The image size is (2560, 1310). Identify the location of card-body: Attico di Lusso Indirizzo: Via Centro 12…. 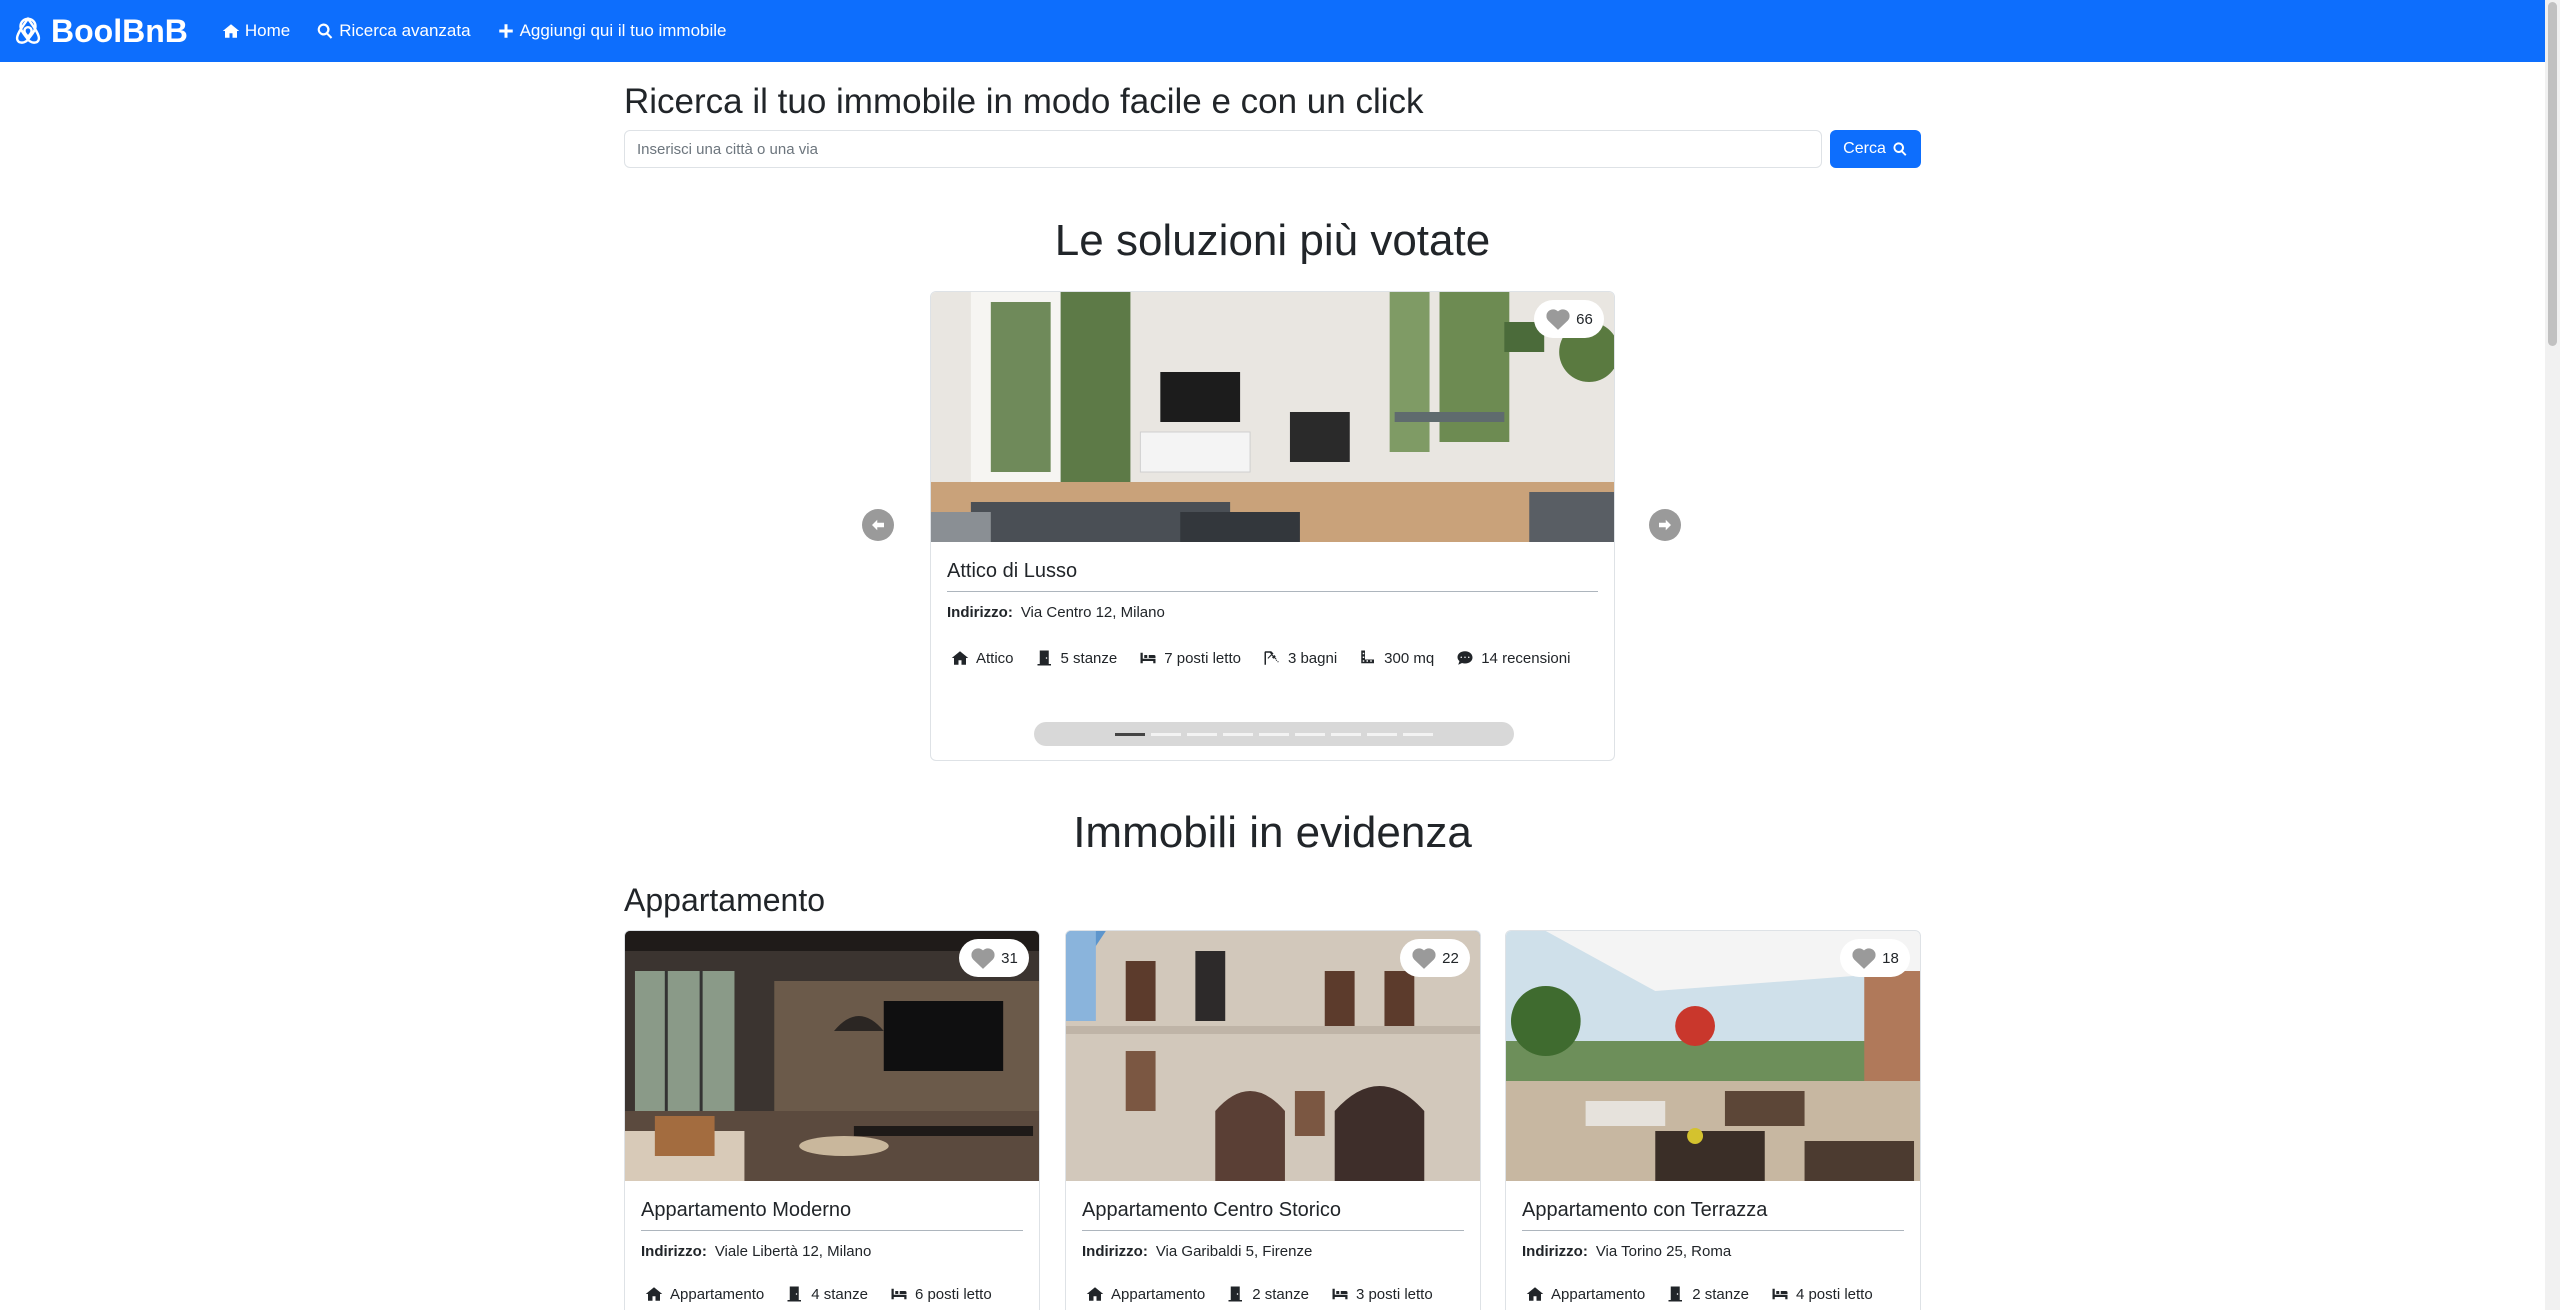
(1272, 604).